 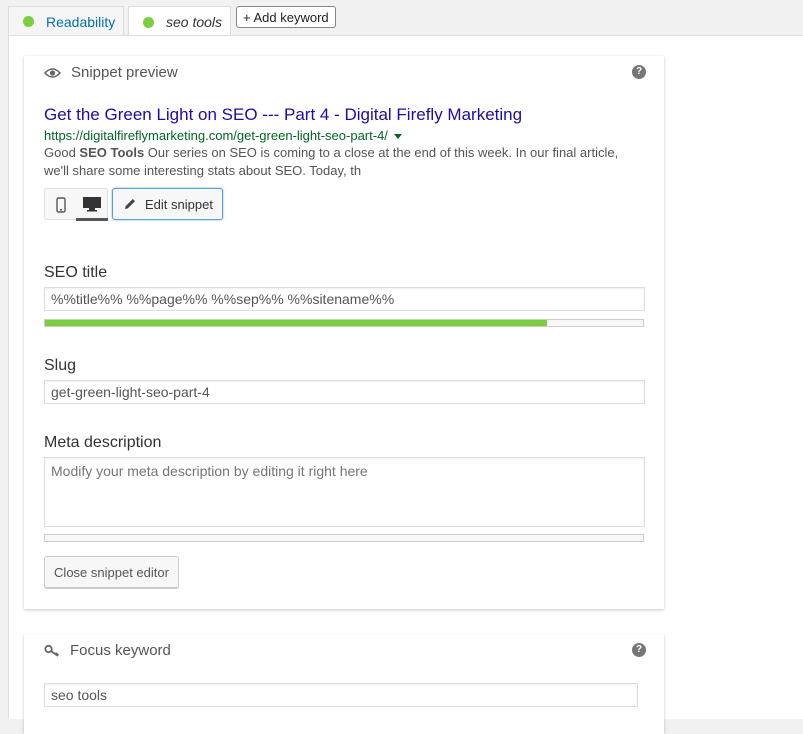 What do you see at coordinates (76, 272) in the screenshot?
I see `seo-title-label: SEO title` at bounding box center [76, 272].